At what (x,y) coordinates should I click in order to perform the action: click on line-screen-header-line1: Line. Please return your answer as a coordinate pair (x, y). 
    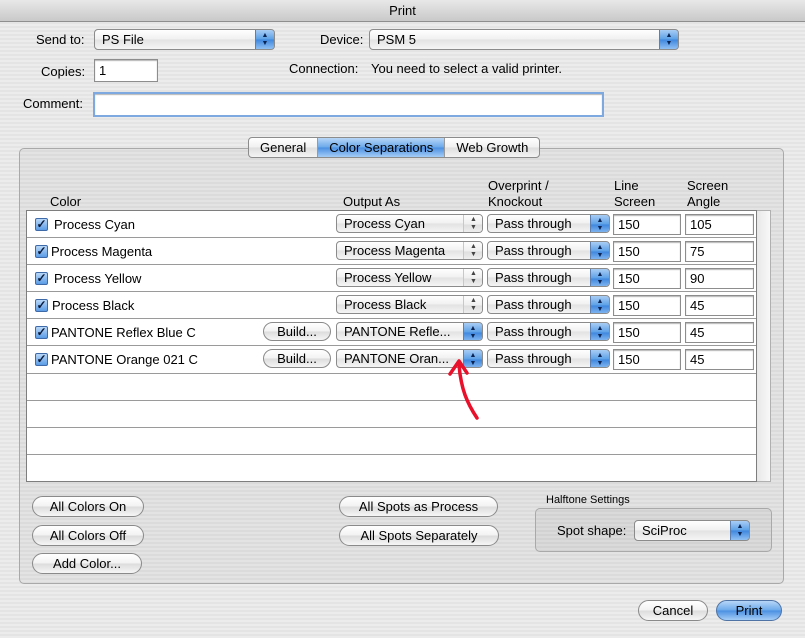
    Looking at the image, I should click on (626, 185).